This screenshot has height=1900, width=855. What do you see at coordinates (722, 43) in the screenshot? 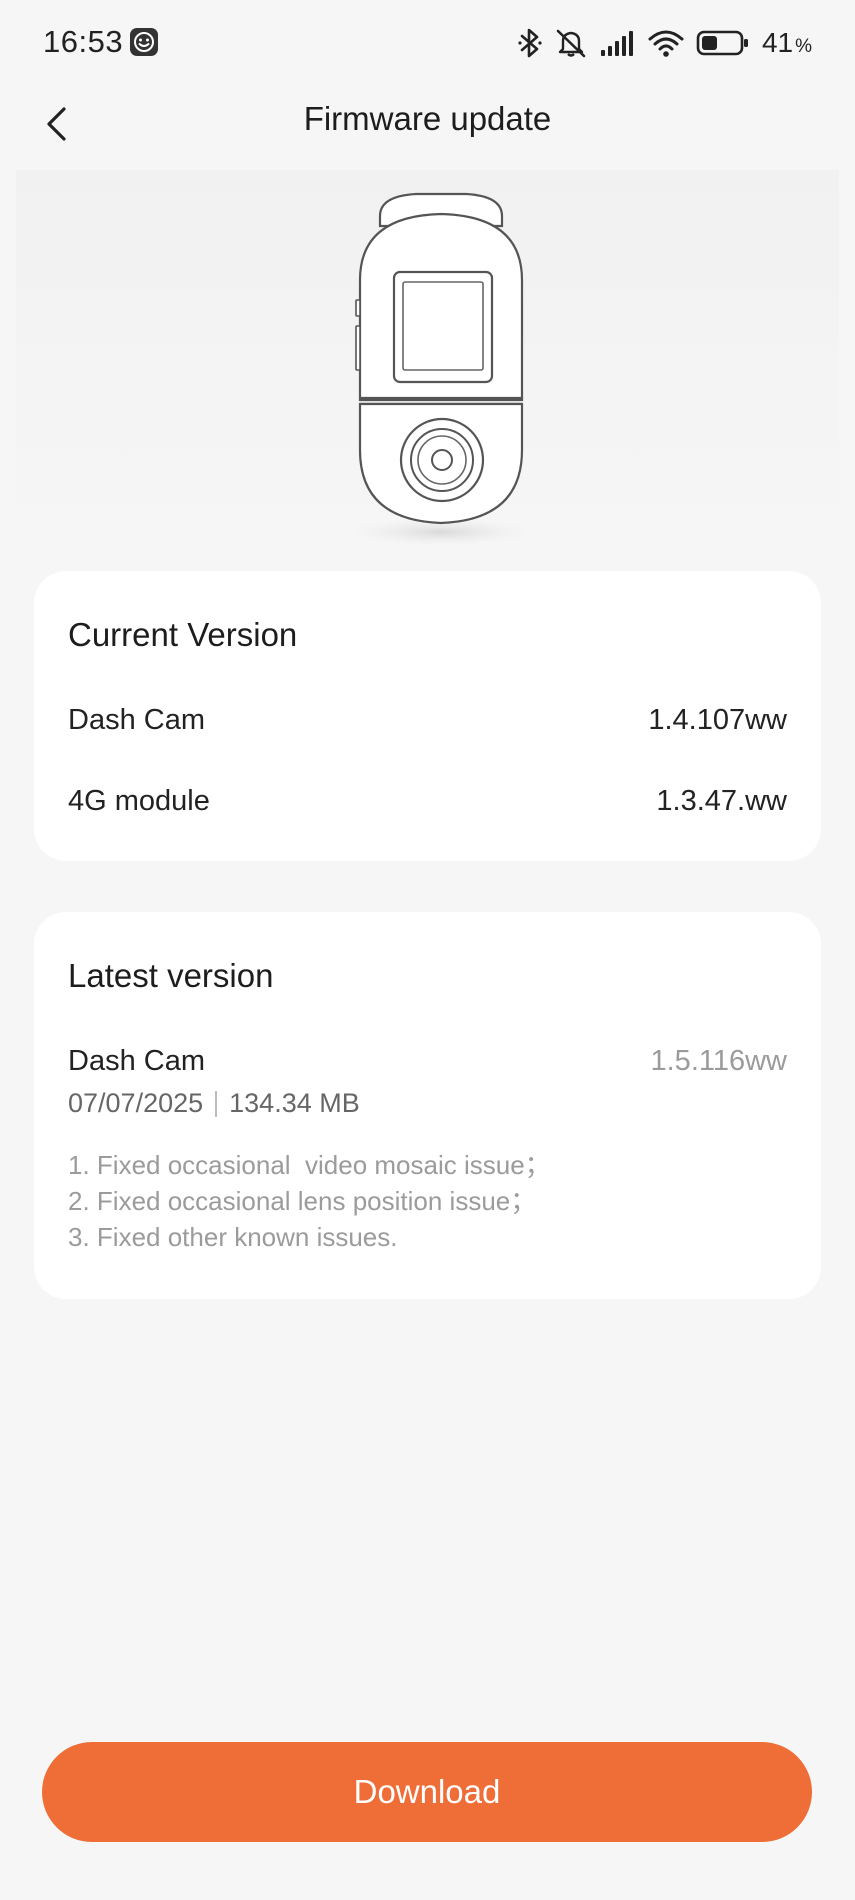
I see `battery-icon` at bounding box center [722, 43].